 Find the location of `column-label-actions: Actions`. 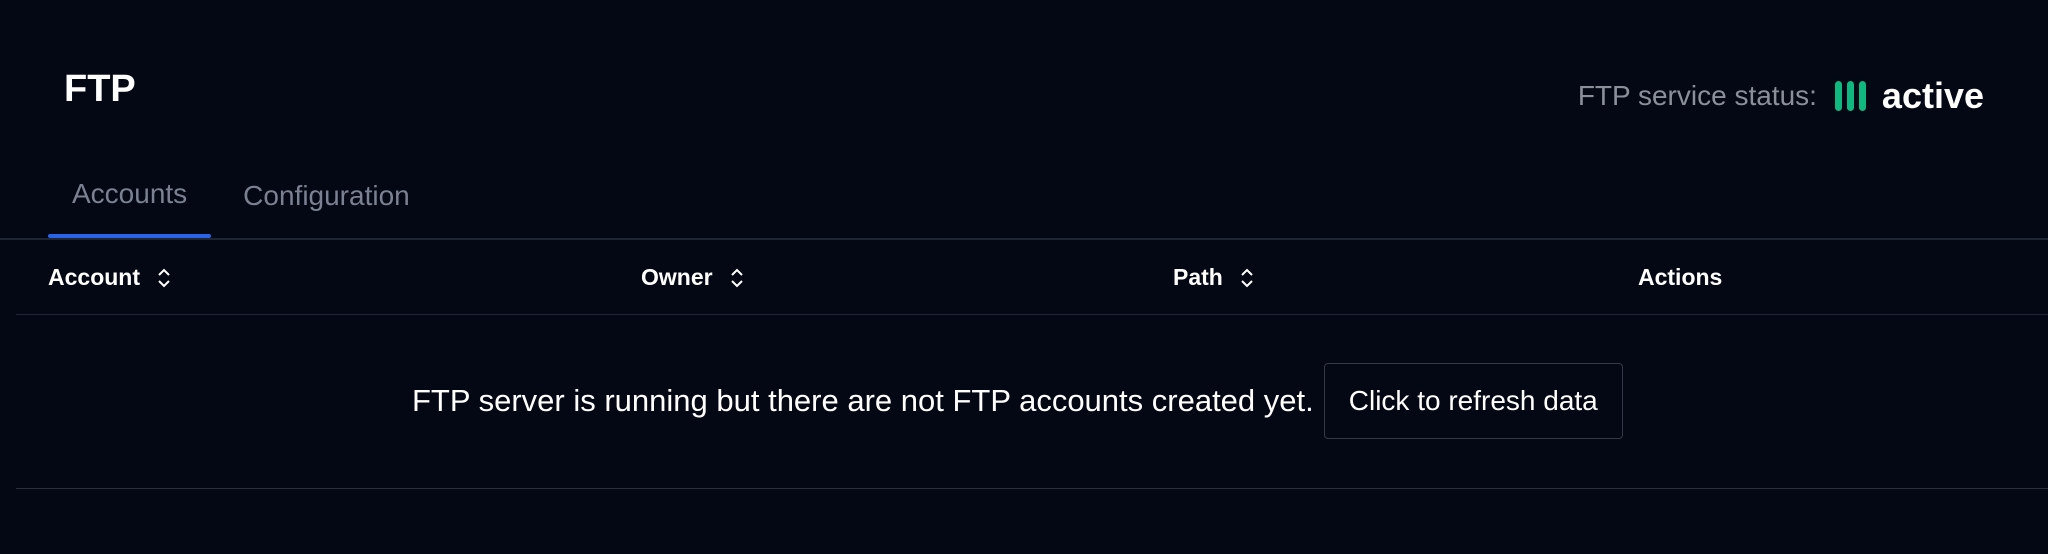

column-label-actions: Actions is located at coordinates (1680, 277).